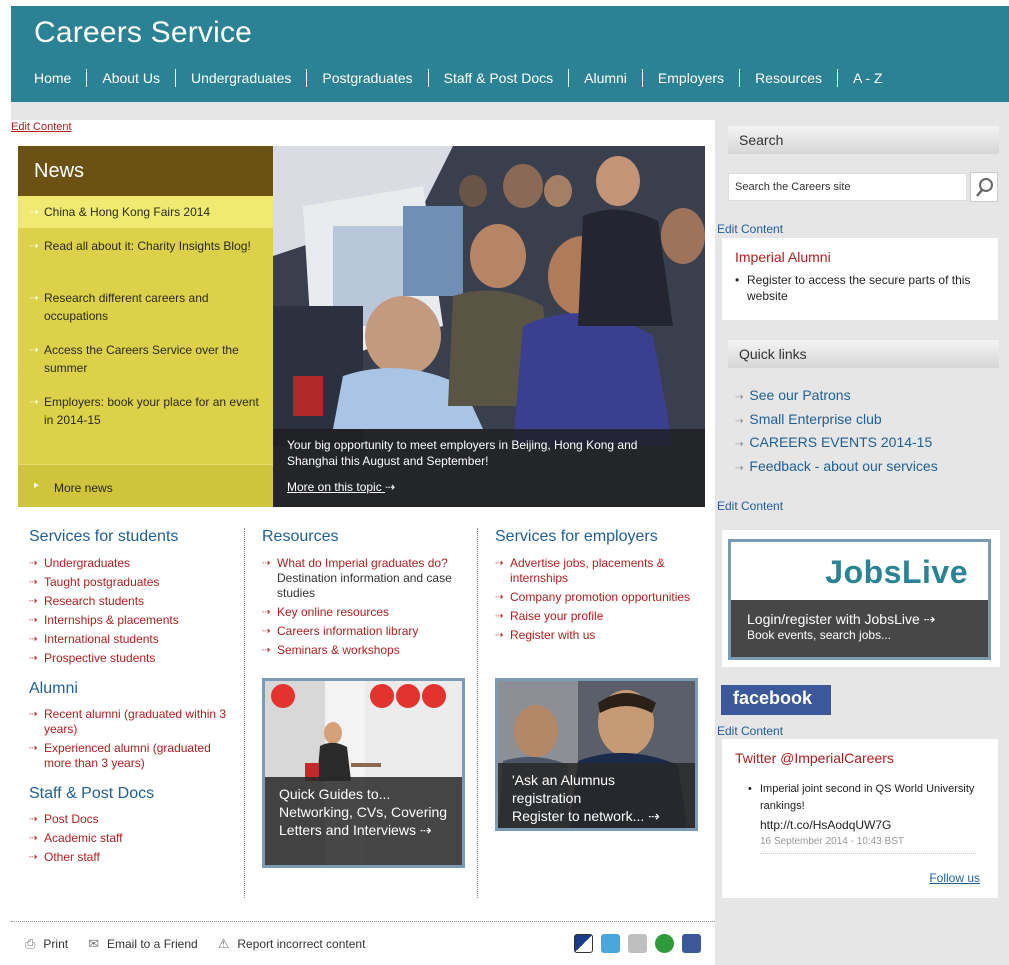  I want to click on triangle-right-icon: ▸, so click(37, 485).